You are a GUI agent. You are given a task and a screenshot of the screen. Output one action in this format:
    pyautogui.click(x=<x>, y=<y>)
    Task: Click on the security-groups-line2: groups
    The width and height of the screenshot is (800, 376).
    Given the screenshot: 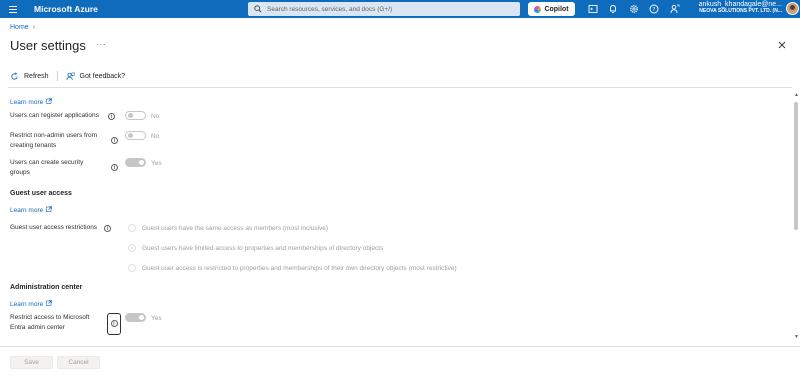 What is the action you would take?
    pyautogui.click(x=20, y=172)
    